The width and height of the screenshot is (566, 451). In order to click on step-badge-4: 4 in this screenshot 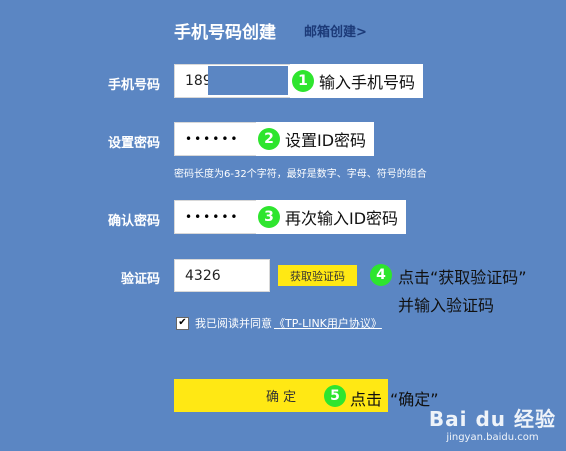, I will do `click(381, 275)`.